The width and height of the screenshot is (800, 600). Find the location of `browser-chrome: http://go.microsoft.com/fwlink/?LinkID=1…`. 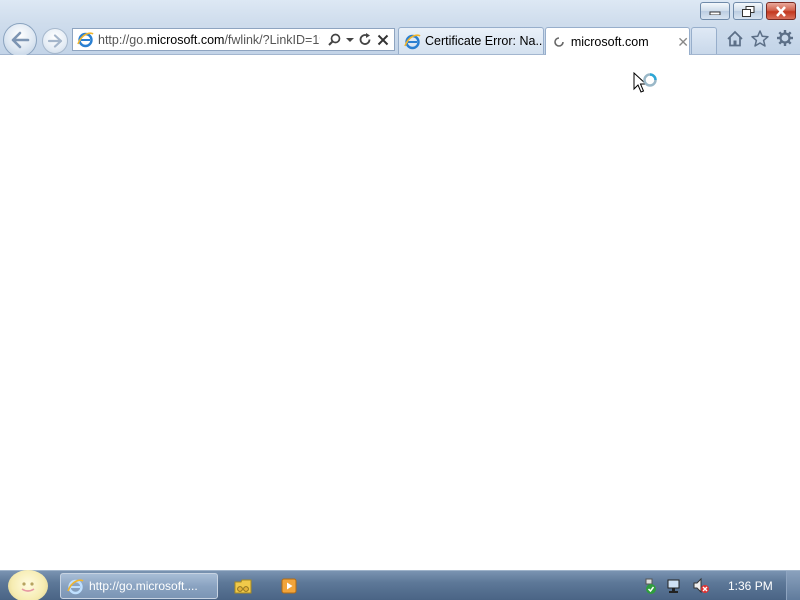

browser-chrome: http://go.microsoft.com/fwlink/?LinkID=1… is located at coordinates (400, 28).